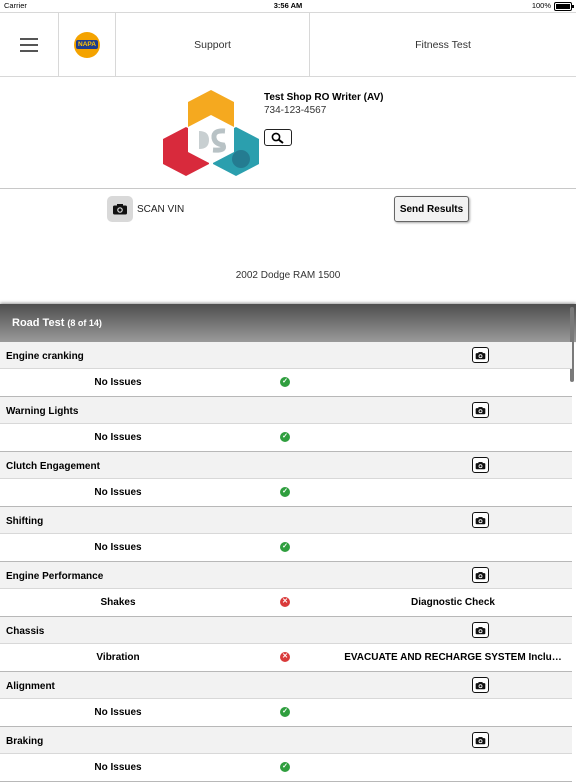 This screenshot has height=782, width=576. I want to click on list-item: Alignment No Issues ✓, so click(286, 699).